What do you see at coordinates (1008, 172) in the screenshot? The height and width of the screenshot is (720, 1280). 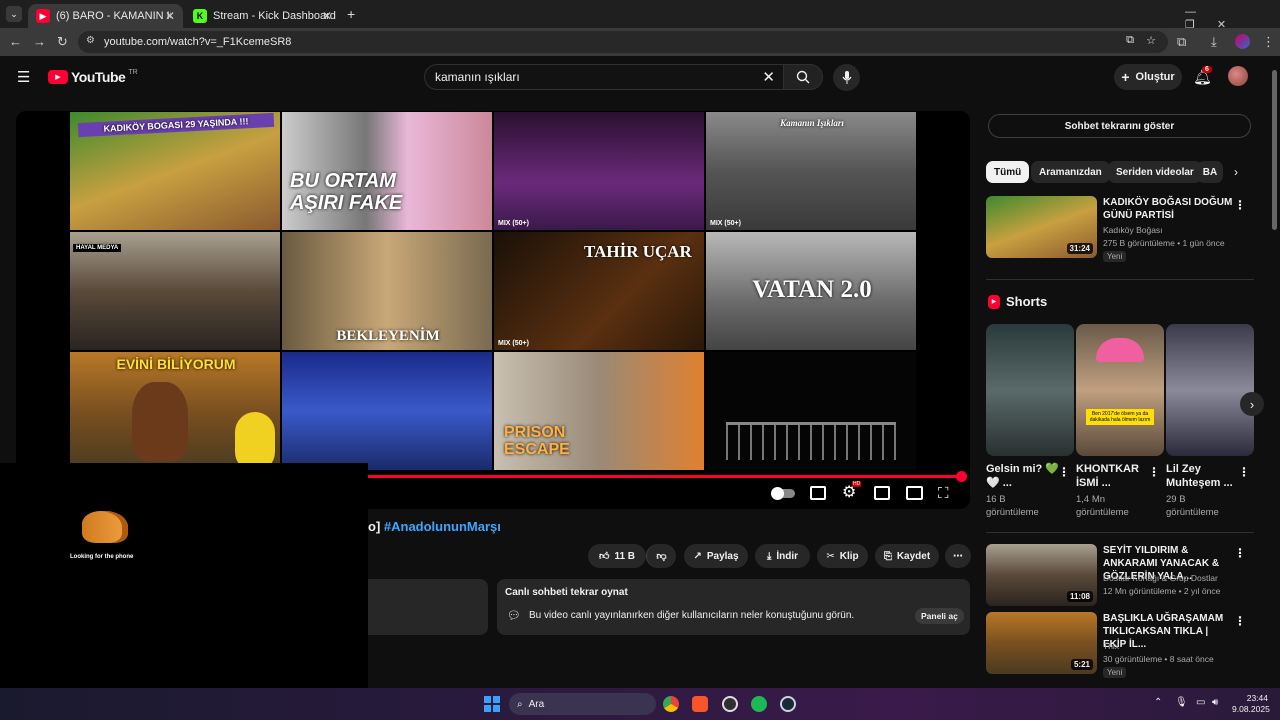 I see `chip-all: Tümü` at bounding box center [1008, 172].